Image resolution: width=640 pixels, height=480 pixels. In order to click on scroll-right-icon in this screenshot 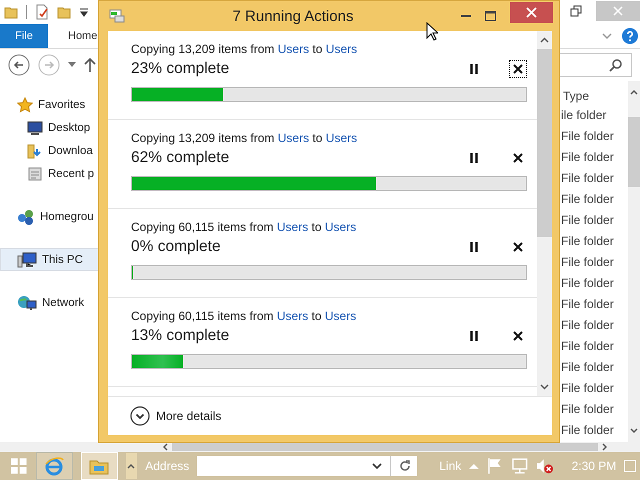, I will do `click(605, 447)`.